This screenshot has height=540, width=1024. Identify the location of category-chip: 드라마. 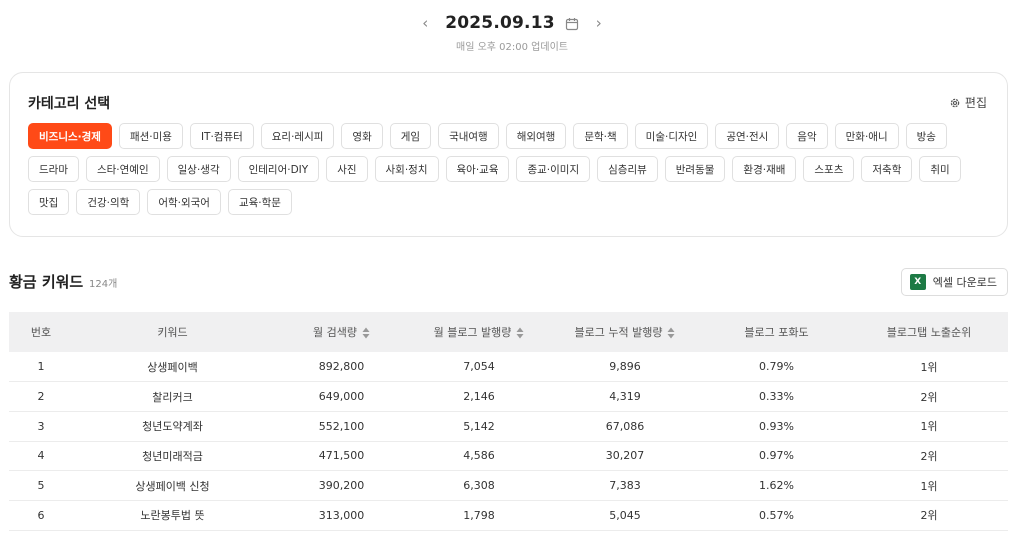
(53, 169).